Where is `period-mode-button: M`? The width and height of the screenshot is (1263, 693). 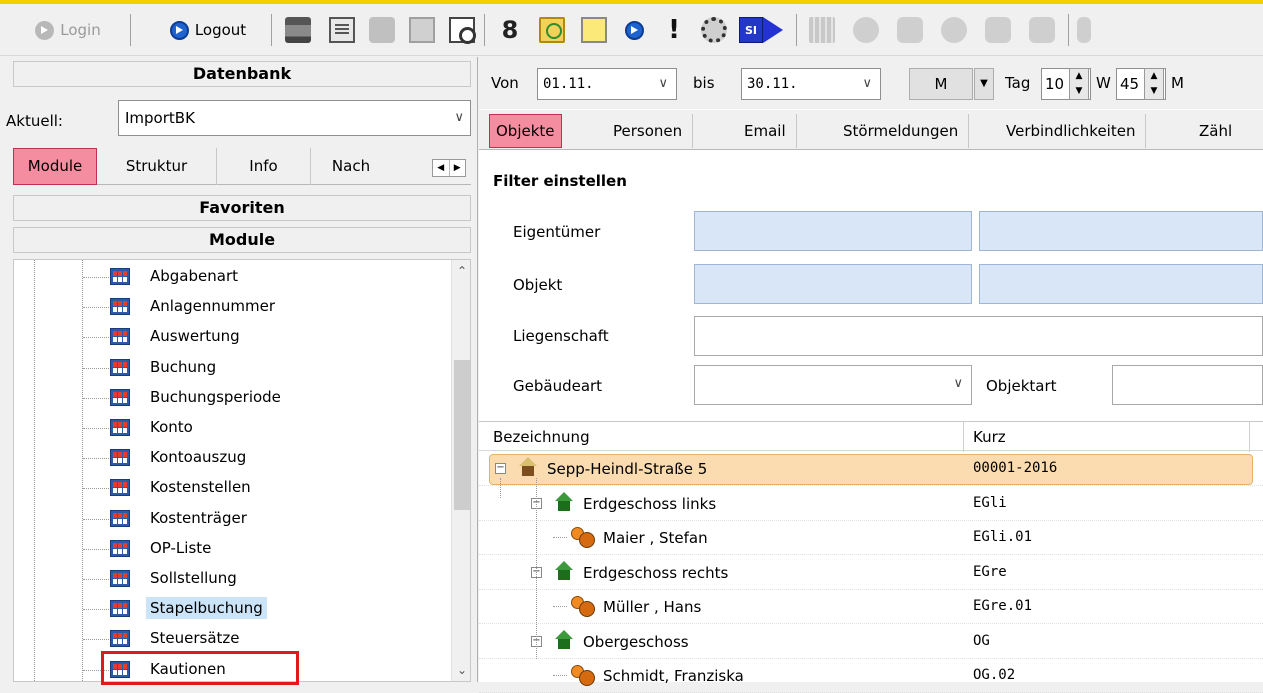
period-mode-button: M is located at coordinates (941, 84).